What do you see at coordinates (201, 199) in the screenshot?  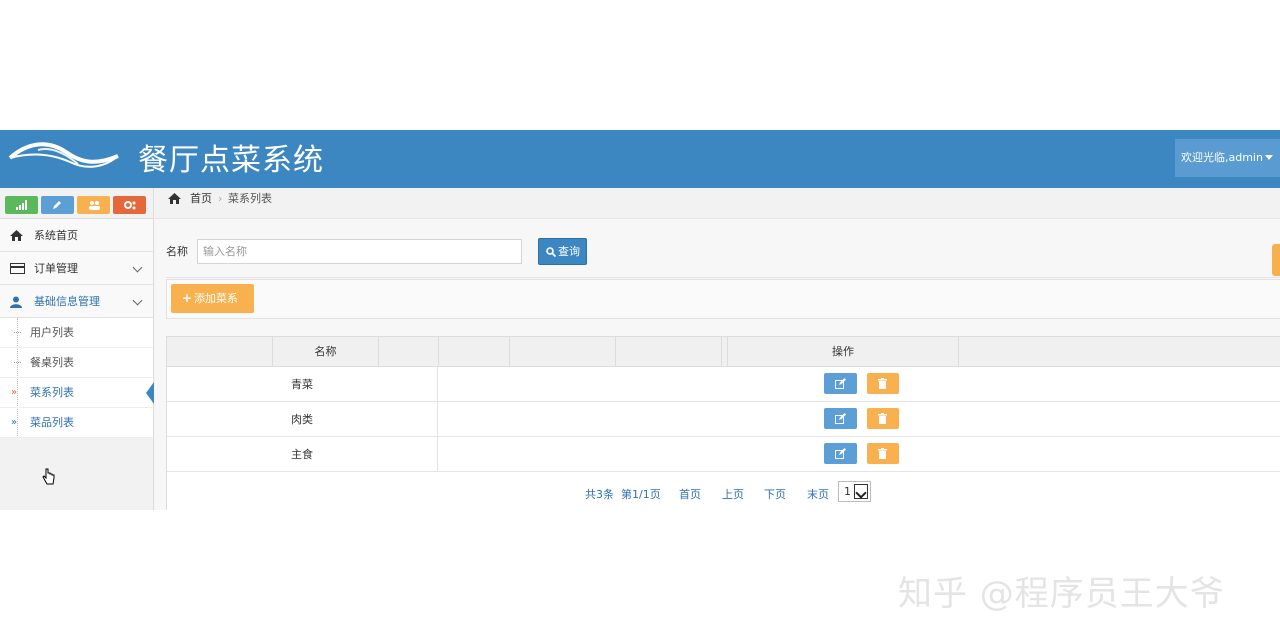 I see `breadcrumb-home-link: 首页` at bounding box center [201, 199].